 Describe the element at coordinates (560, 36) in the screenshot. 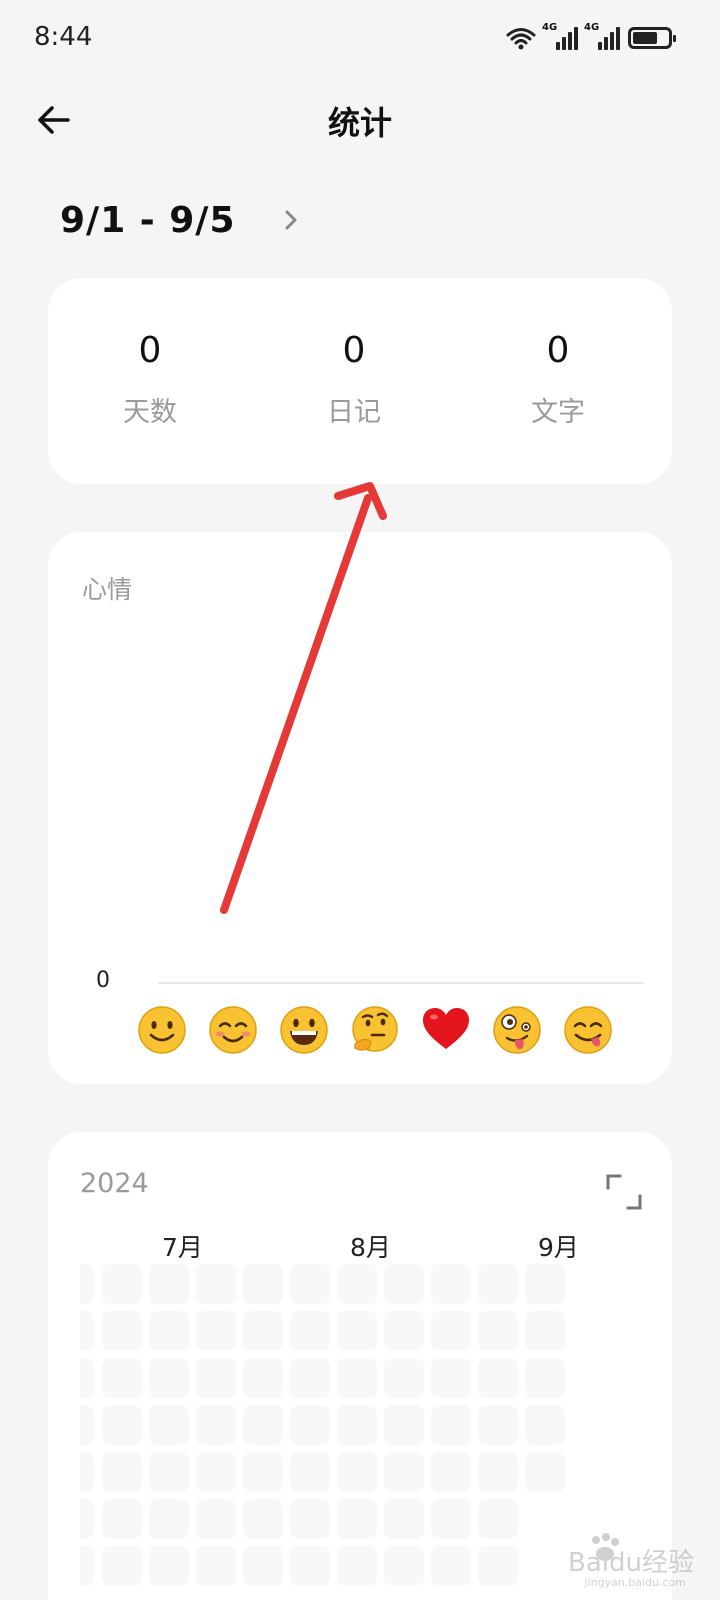

I see `signal-icon: 4G` at that location.